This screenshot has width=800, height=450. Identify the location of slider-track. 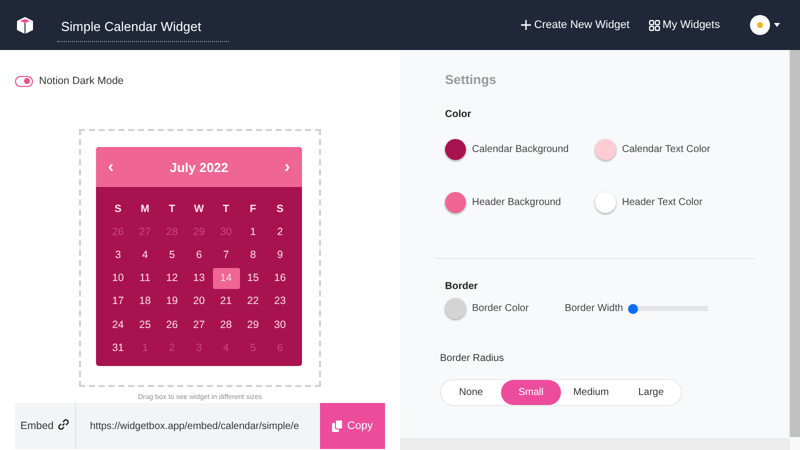
(668, 309).